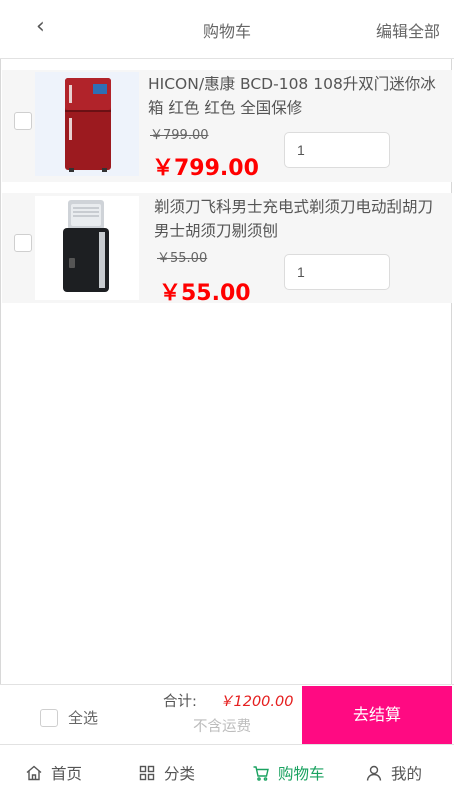 The width and height of the screenshot is (454, 799). Describe the element at coordinates (83, 718) in the screenshot. I see `select-all-label: 全选` at that location.